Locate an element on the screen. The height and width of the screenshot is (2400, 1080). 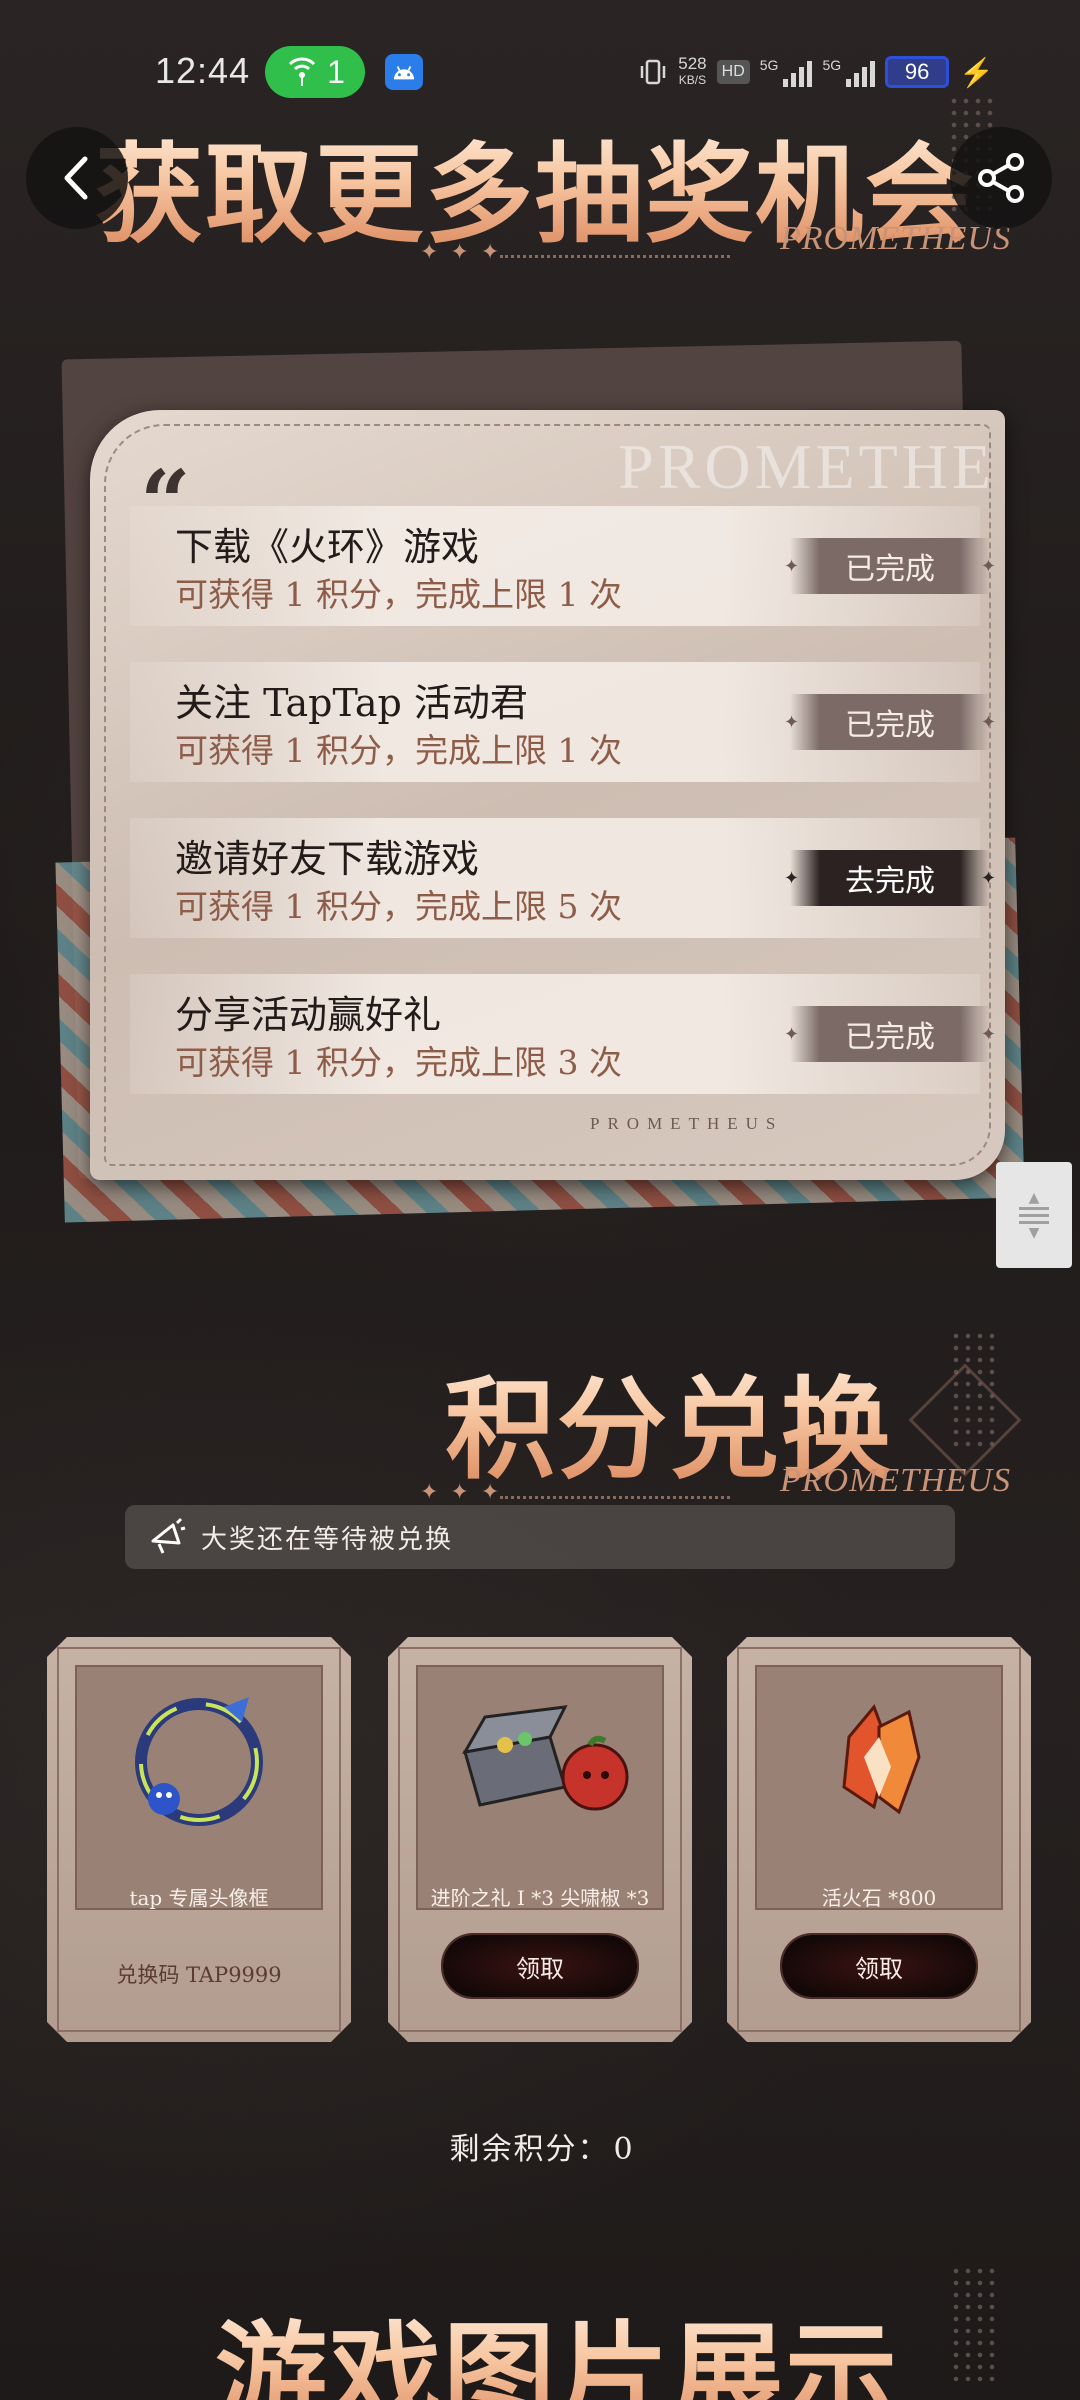
scroll-down-arrow-icon: ▼ is located at coordinates (1034, 1232).